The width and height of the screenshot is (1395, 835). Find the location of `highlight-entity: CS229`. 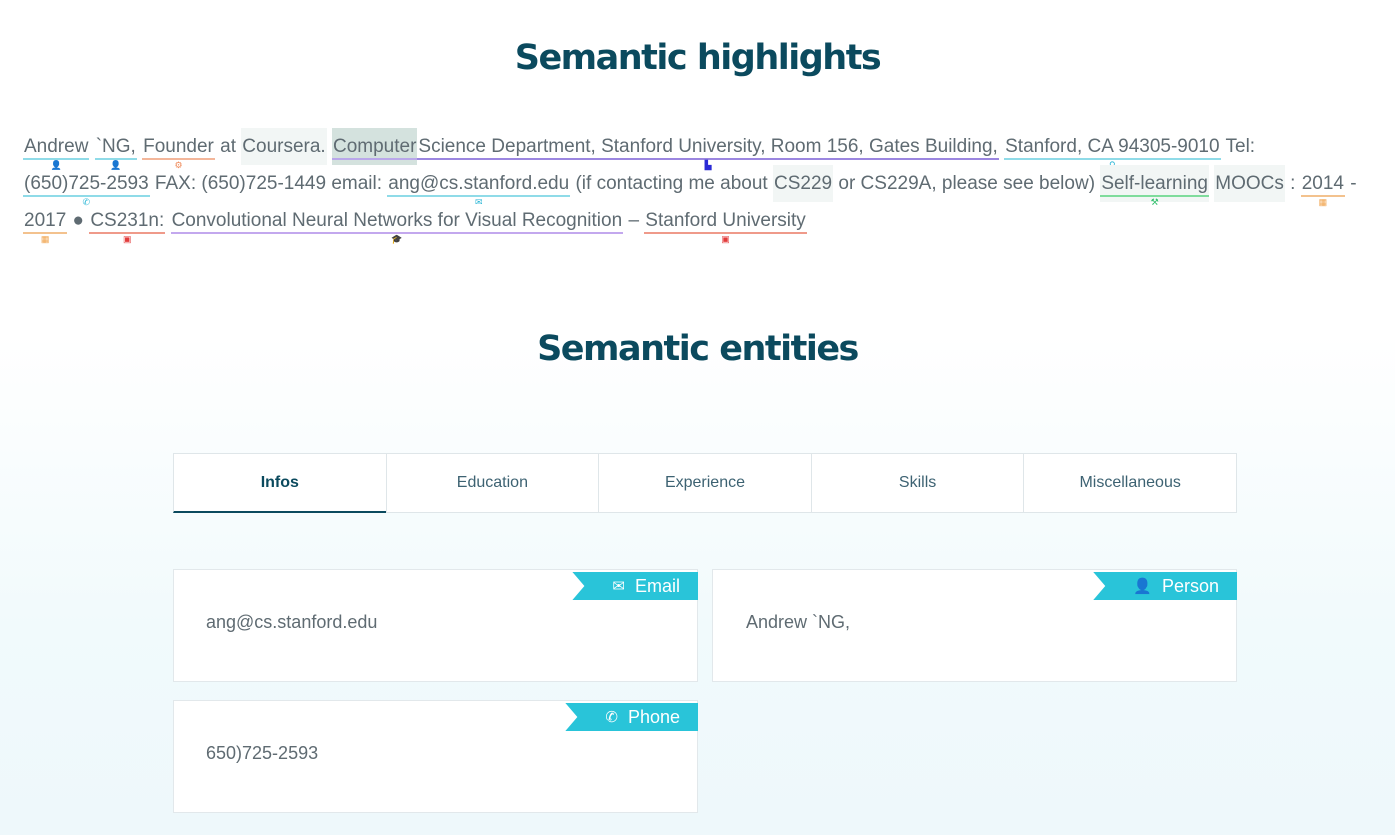

highlight-entity: CS229 is located at coordinates (803, 183).